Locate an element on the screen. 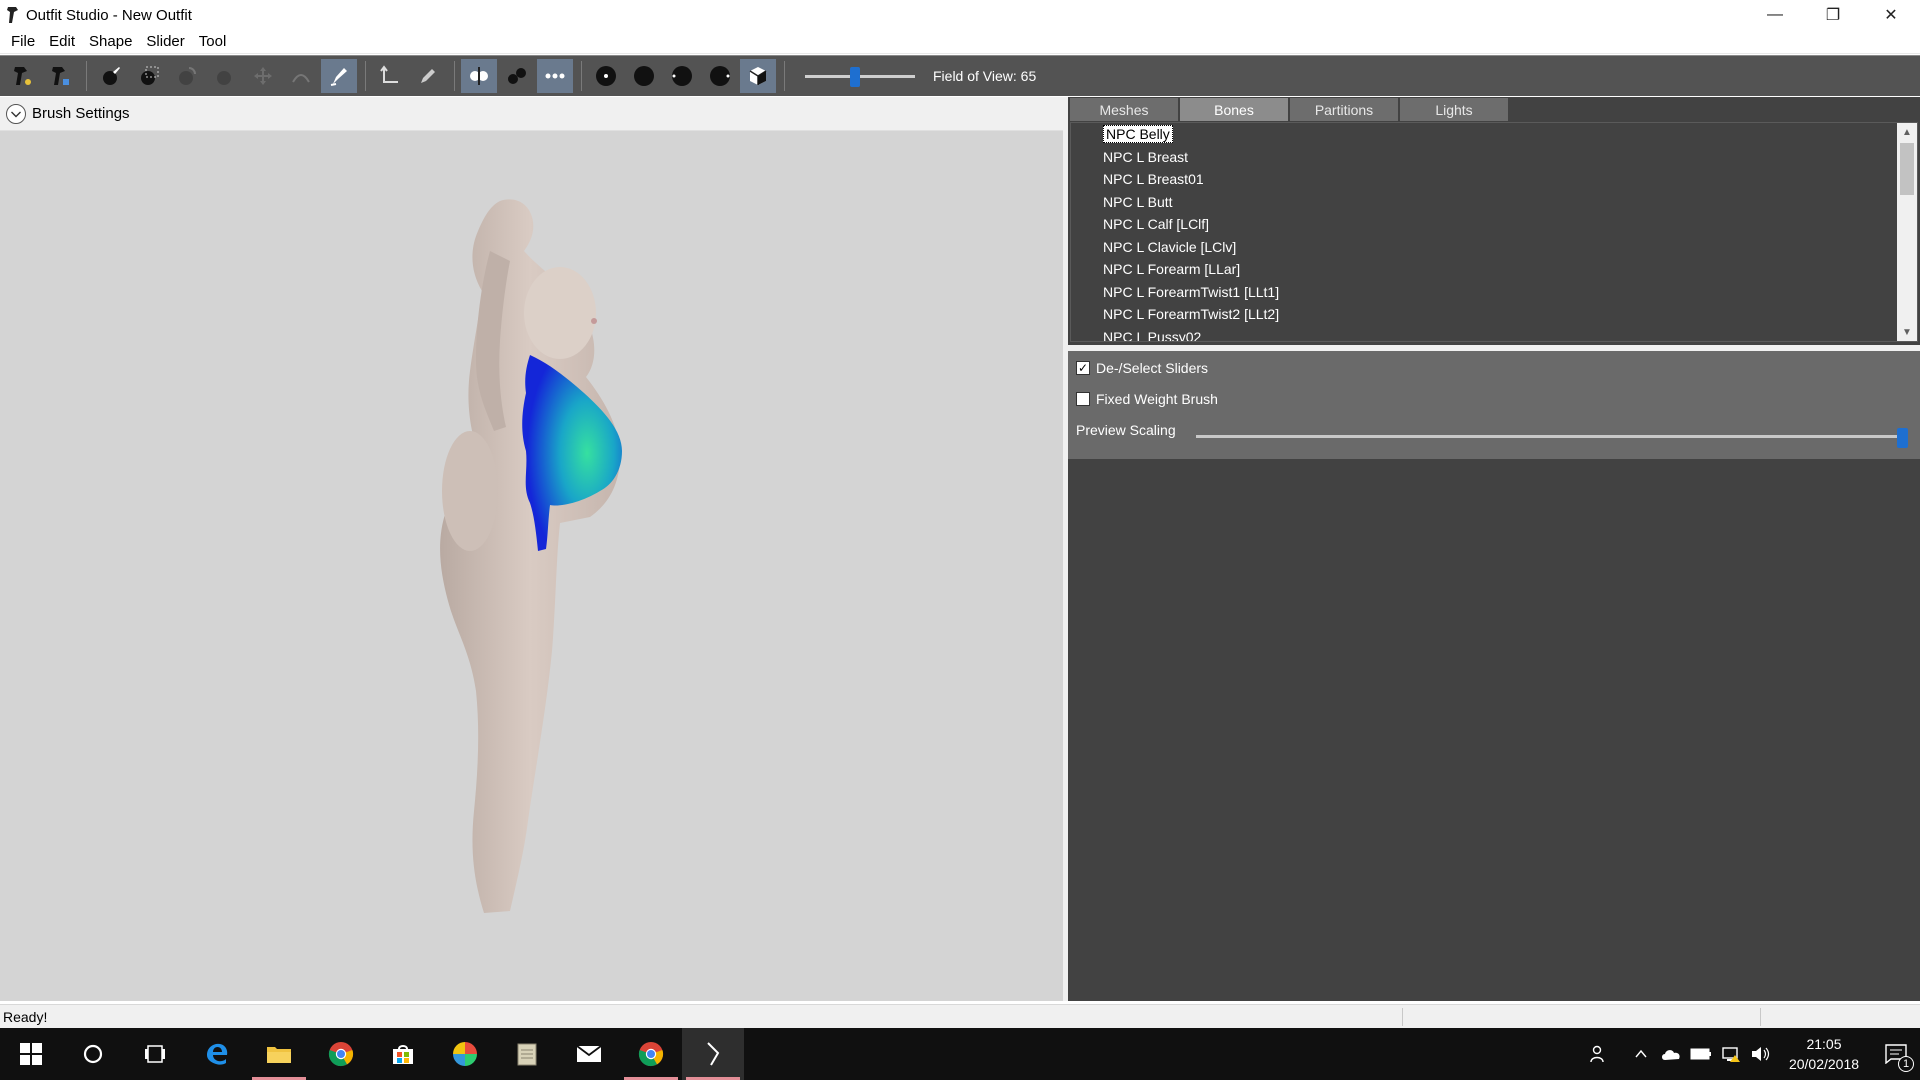  edge-icon is located at coordinates (217, 1054).